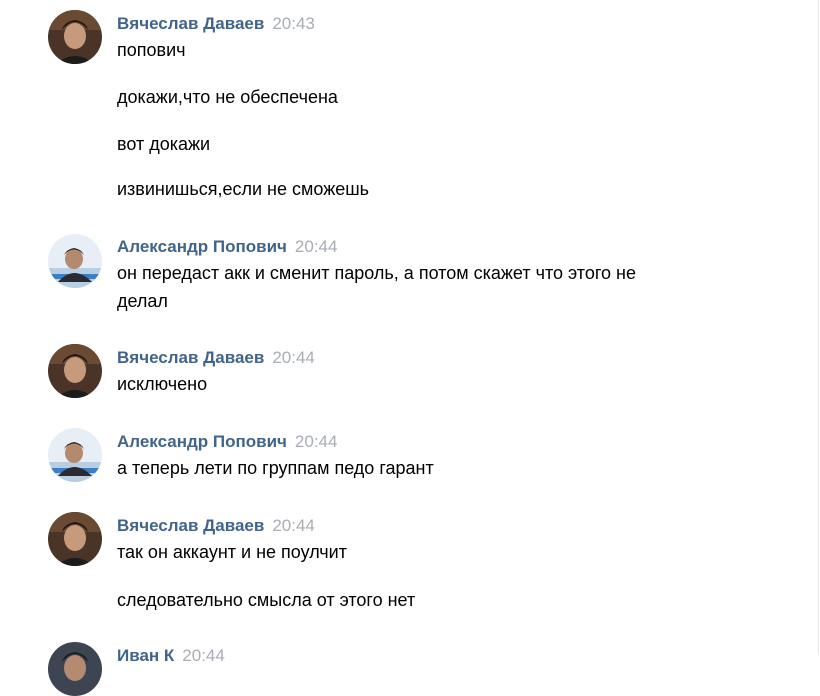 Image resolution: width=820 pixels, height=696 pixels. I want to click on message-text: так он аккаунт и не поулчит, so click(232, 552).